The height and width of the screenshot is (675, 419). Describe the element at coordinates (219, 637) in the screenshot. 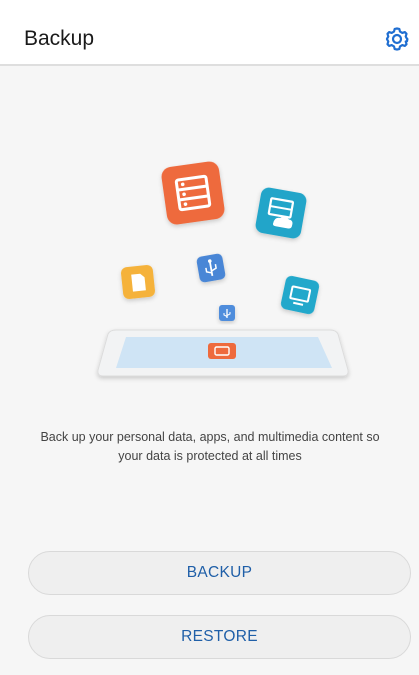

I see `restore-button: RESTORE` at that location.